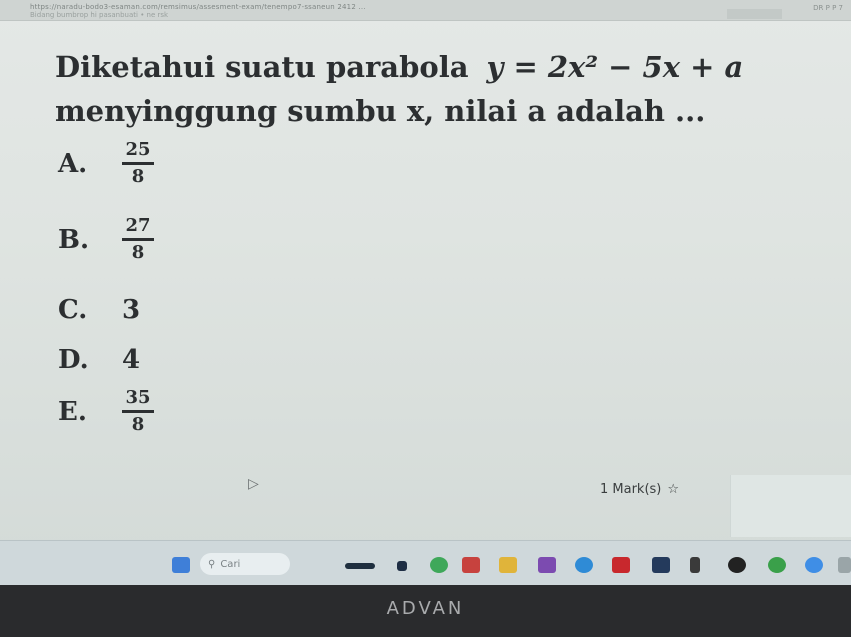 Image resolution: width=851 pixels, height=637 pixels. I want to click on option-e: E. 35 8, so click(106, 411).